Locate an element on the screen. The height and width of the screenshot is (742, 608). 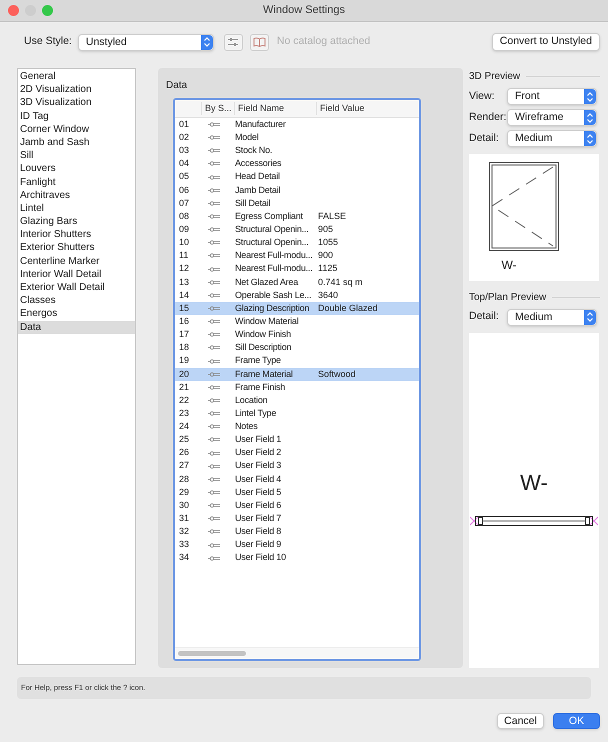
scrollbar-thumb is located at coordinates (212, 653).